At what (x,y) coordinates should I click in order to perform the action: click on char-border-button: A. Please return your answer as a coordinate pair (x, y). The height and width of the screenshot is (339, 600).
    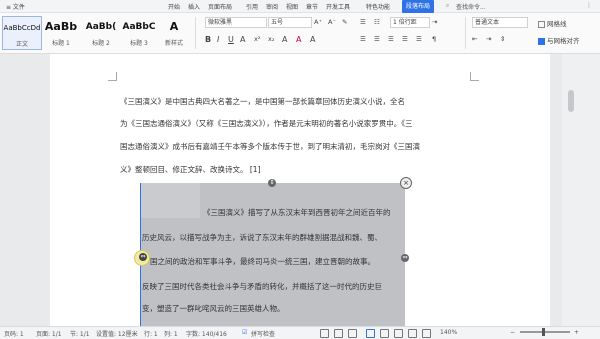
    Looking at the image, I should click on (312, 39).